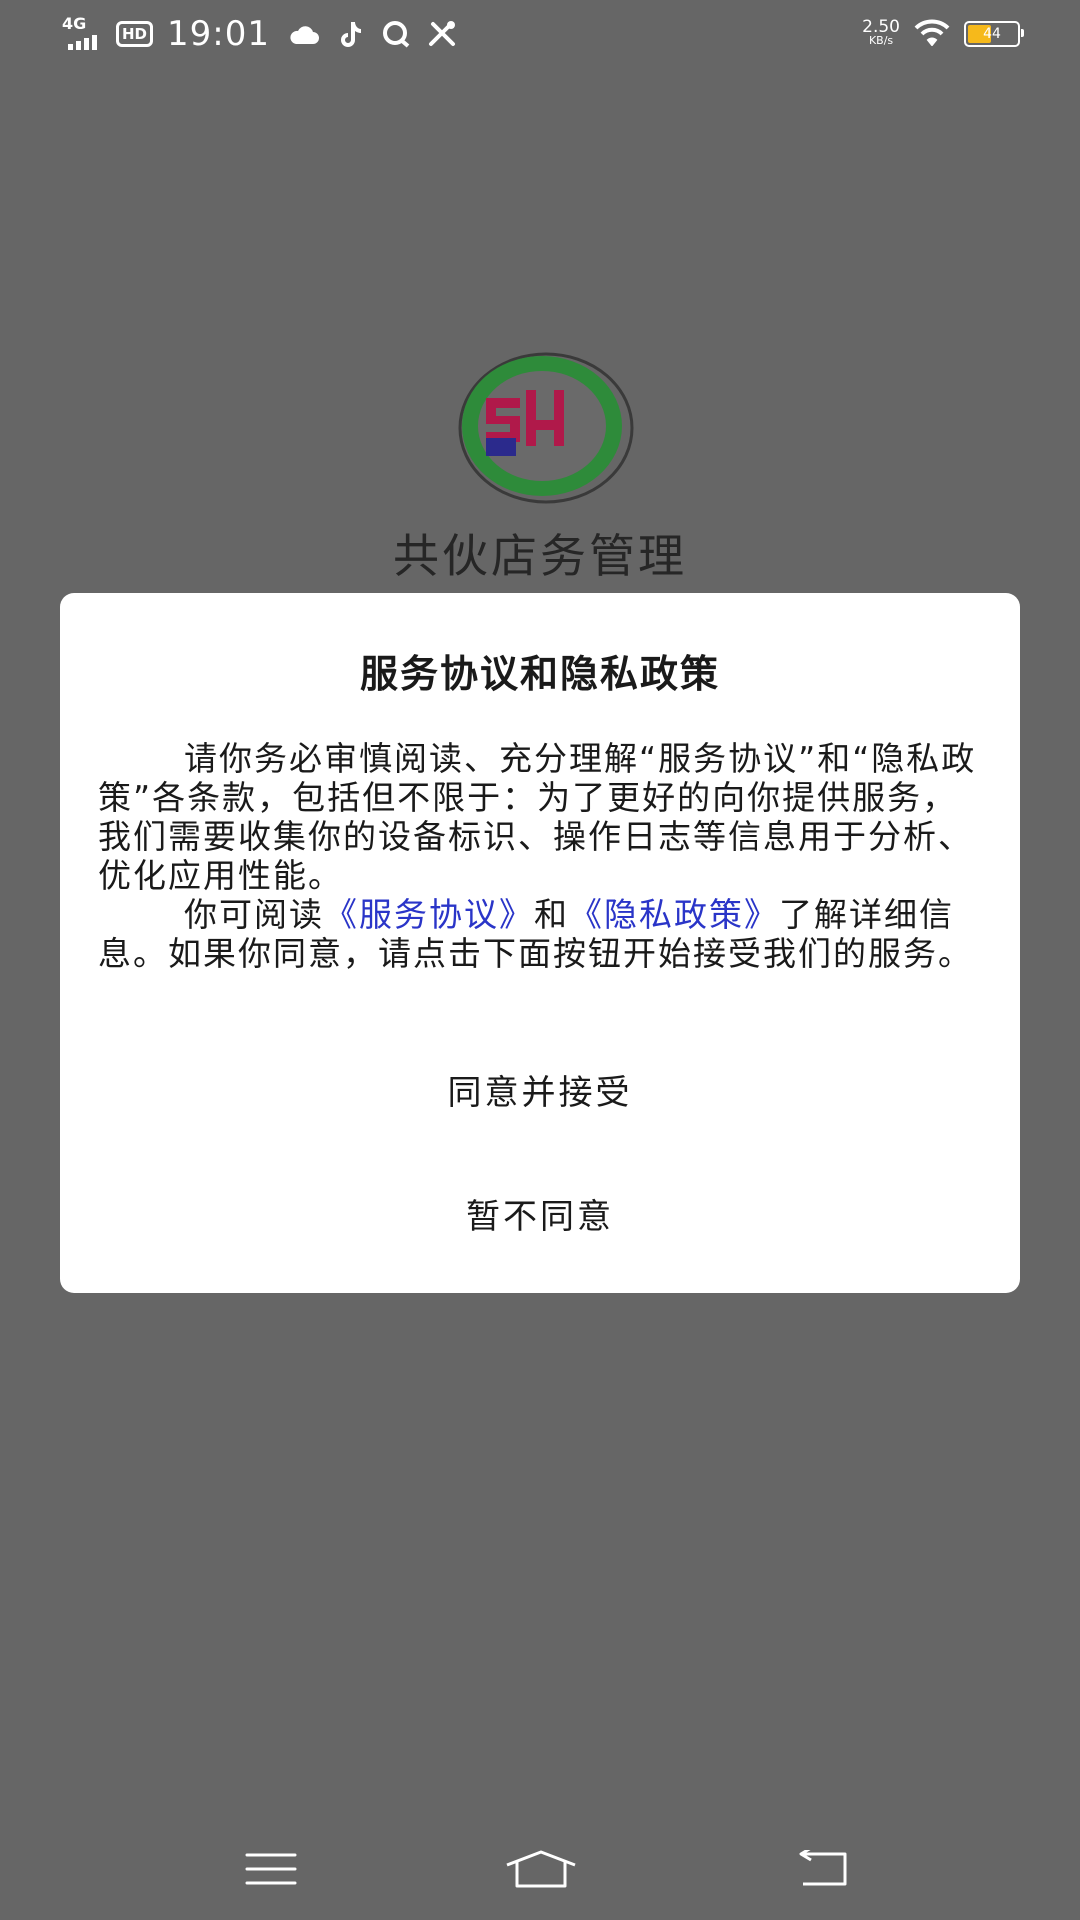  I want to click on network-speed: 2.50 KB/s, so click(881, 32).